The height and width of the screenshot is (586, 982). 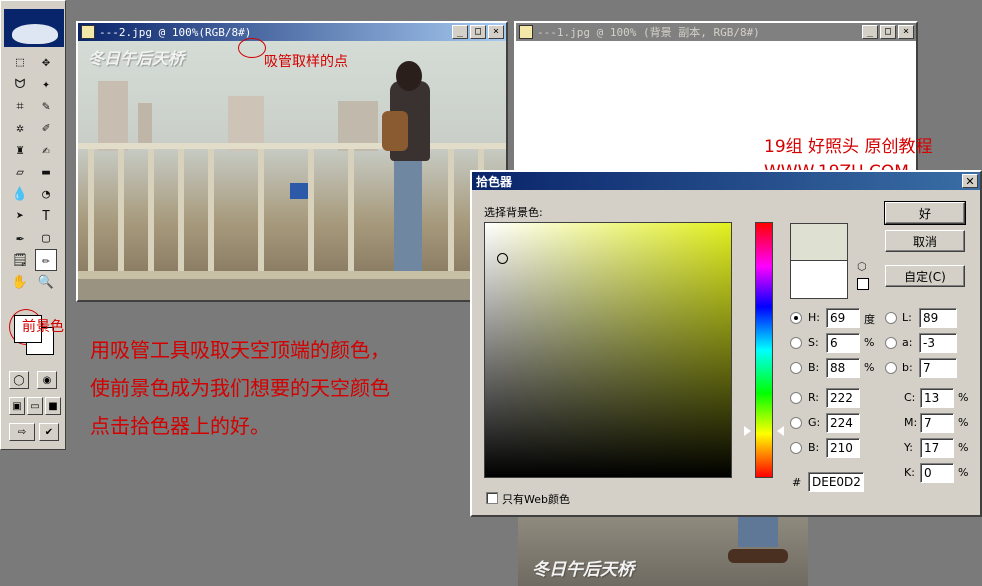 I want to click on k-label: K:, so click(x=909, y=472).